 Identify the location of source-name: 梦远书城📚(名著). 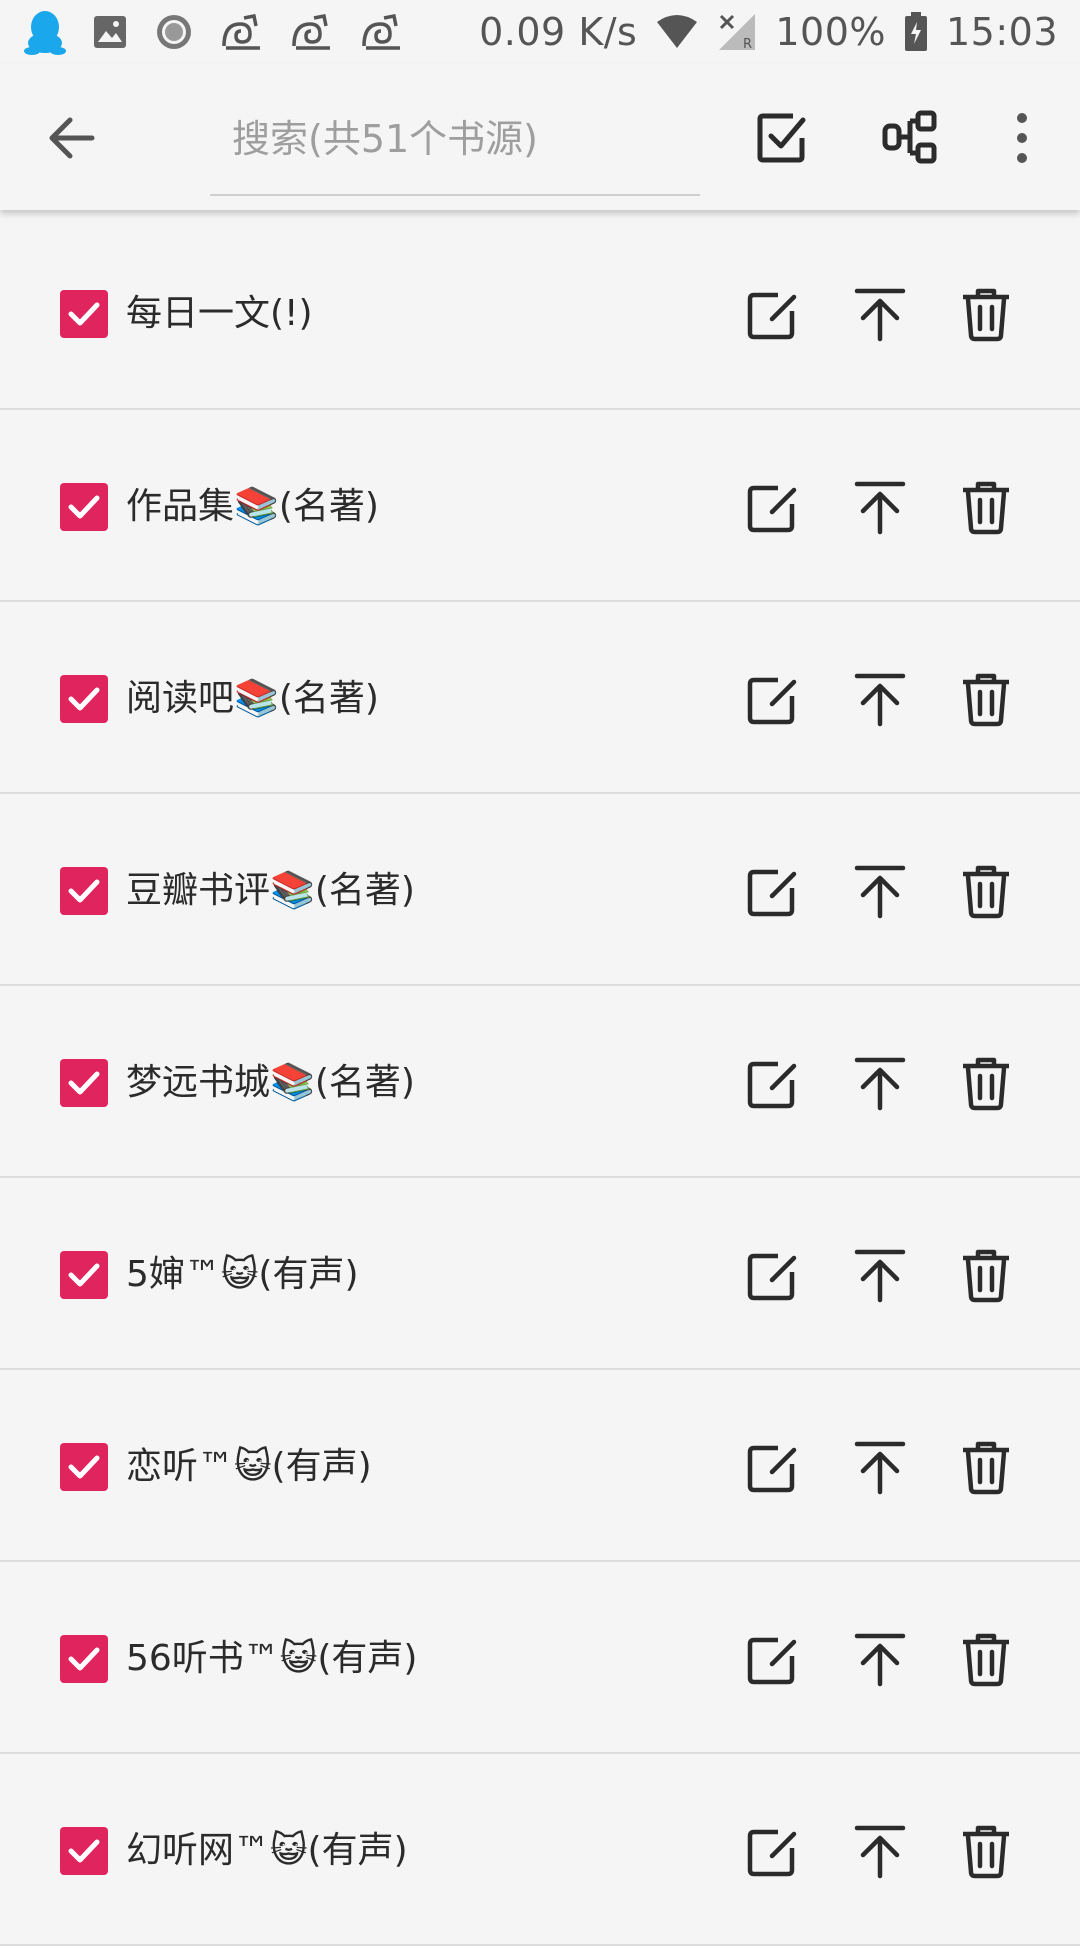
(270, 1082).